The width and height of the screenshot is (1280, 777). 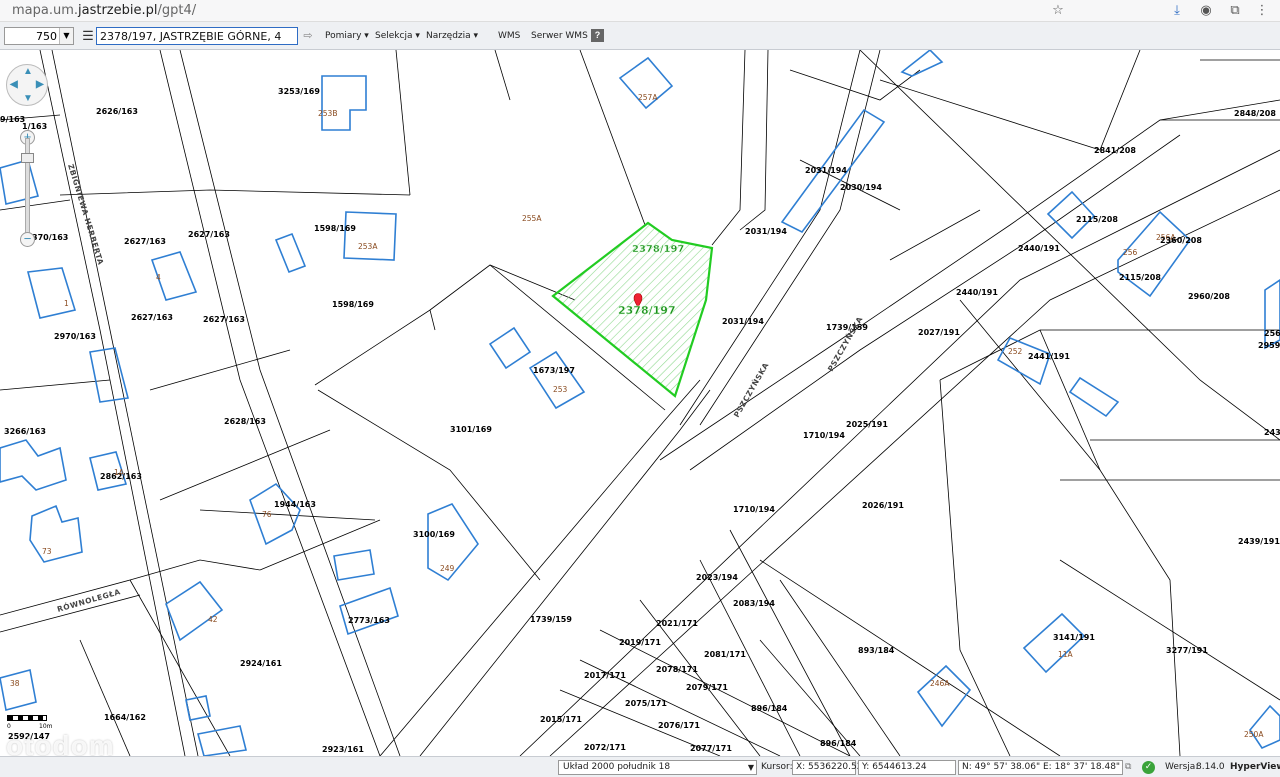 I want to click on scale-bar: 0 10m, so click(x=29, y=723).